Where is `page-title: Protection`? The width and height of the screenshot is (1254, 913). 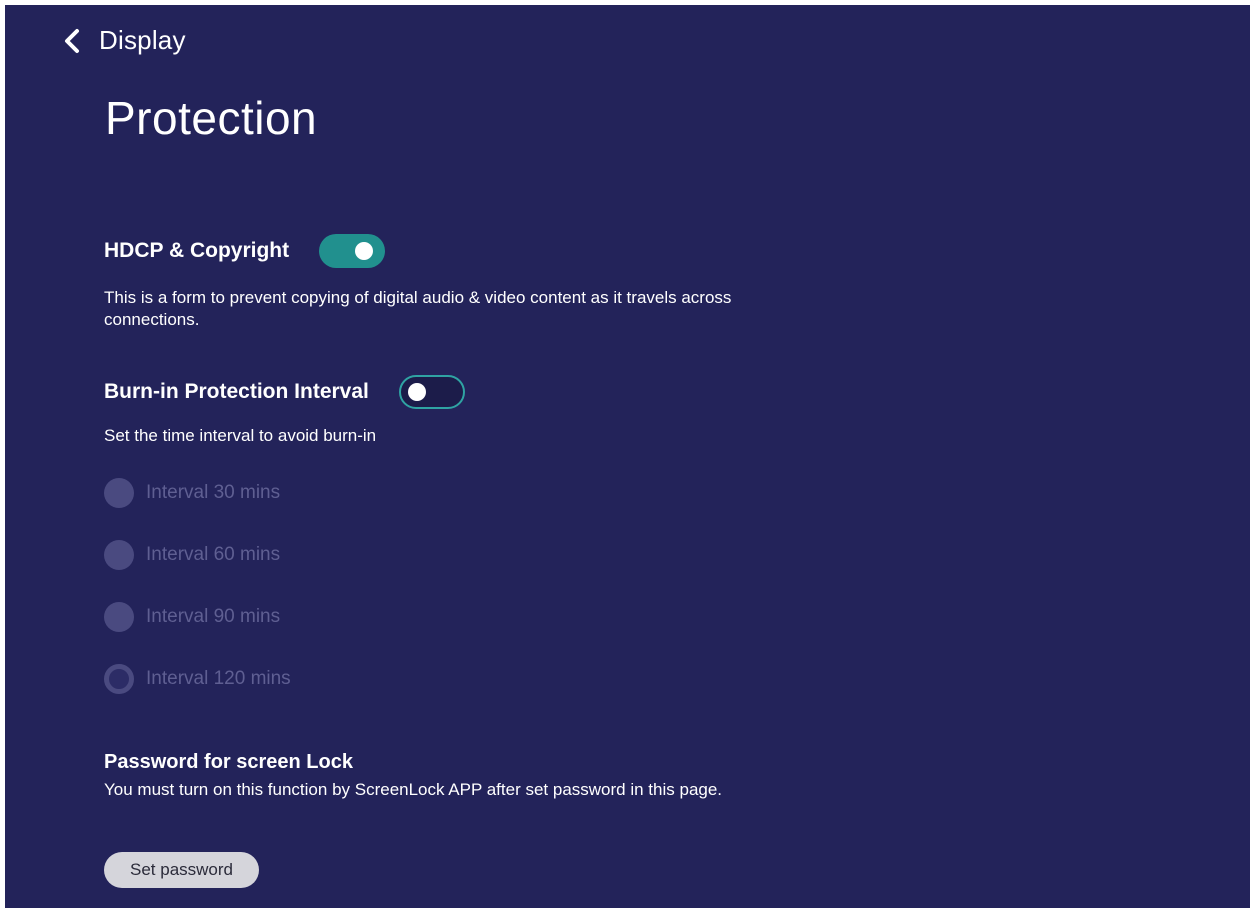
page-title: Protection is located at coordinates (211, 118).